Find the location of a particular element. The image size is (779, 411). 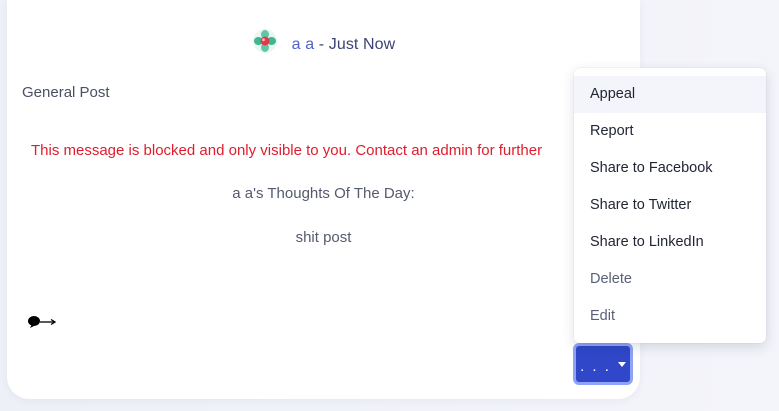

avatar is located at coordinates (265, 41).